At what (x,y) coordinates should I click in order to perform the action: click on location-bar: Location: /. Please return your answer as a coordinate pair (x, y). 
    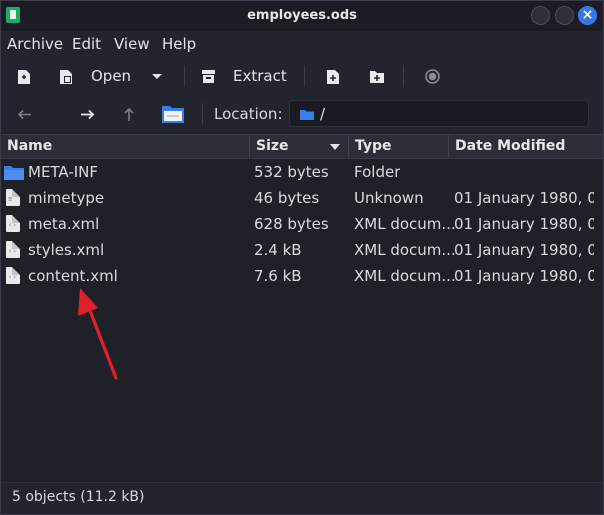
    Looking at the image, I should click on (302, 114).